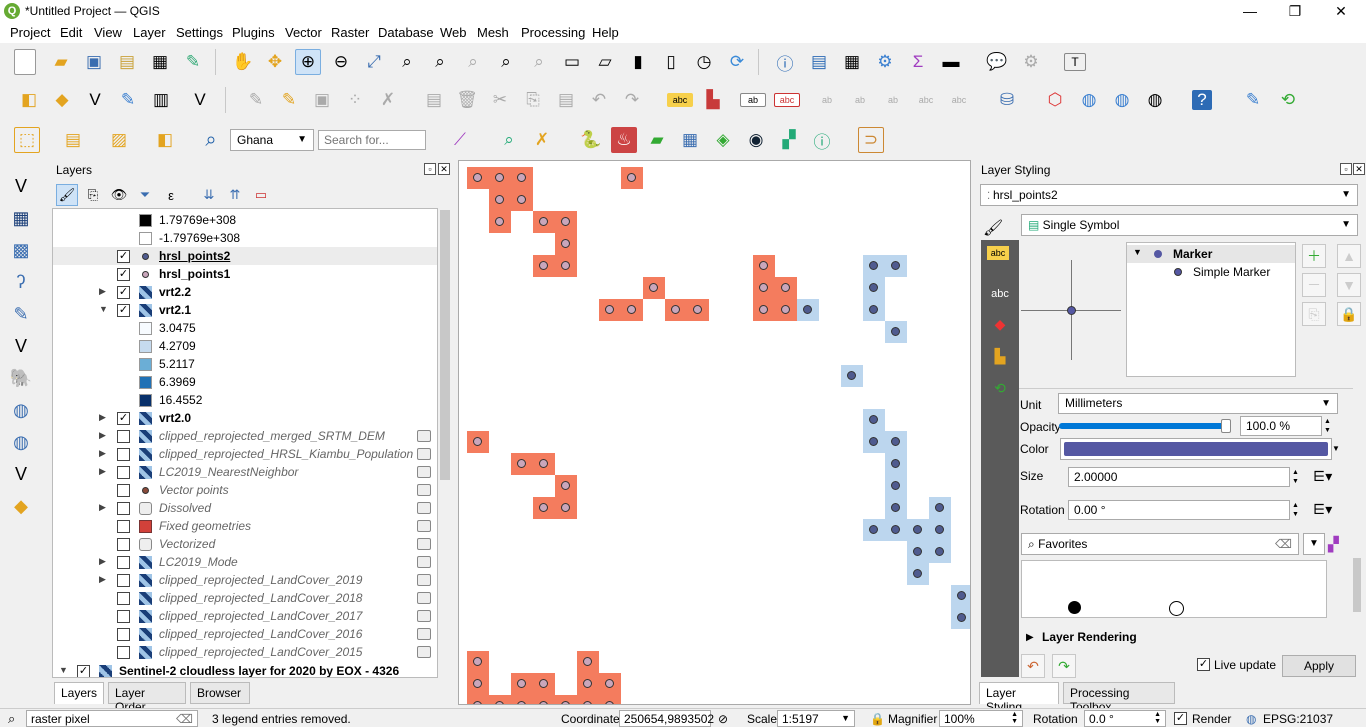  I want to click on add-mesh-icon: ▩, so click(21, 250).